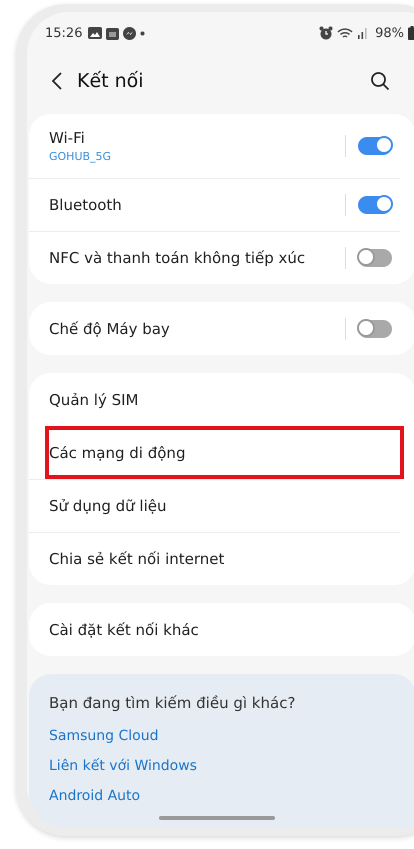 This screenshot has height=849, width=414. What do you see at coordinates (214, 399) in the screenshot?
I see `settings-item: Quản lý SIM` at bounding box center [214, 399].